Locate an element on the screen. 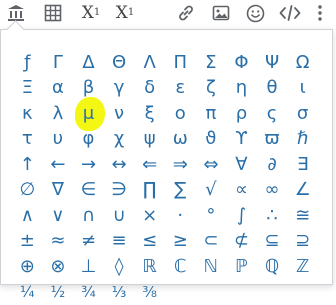  symbol-button: ⇐ is located at coordinates (149, 165).